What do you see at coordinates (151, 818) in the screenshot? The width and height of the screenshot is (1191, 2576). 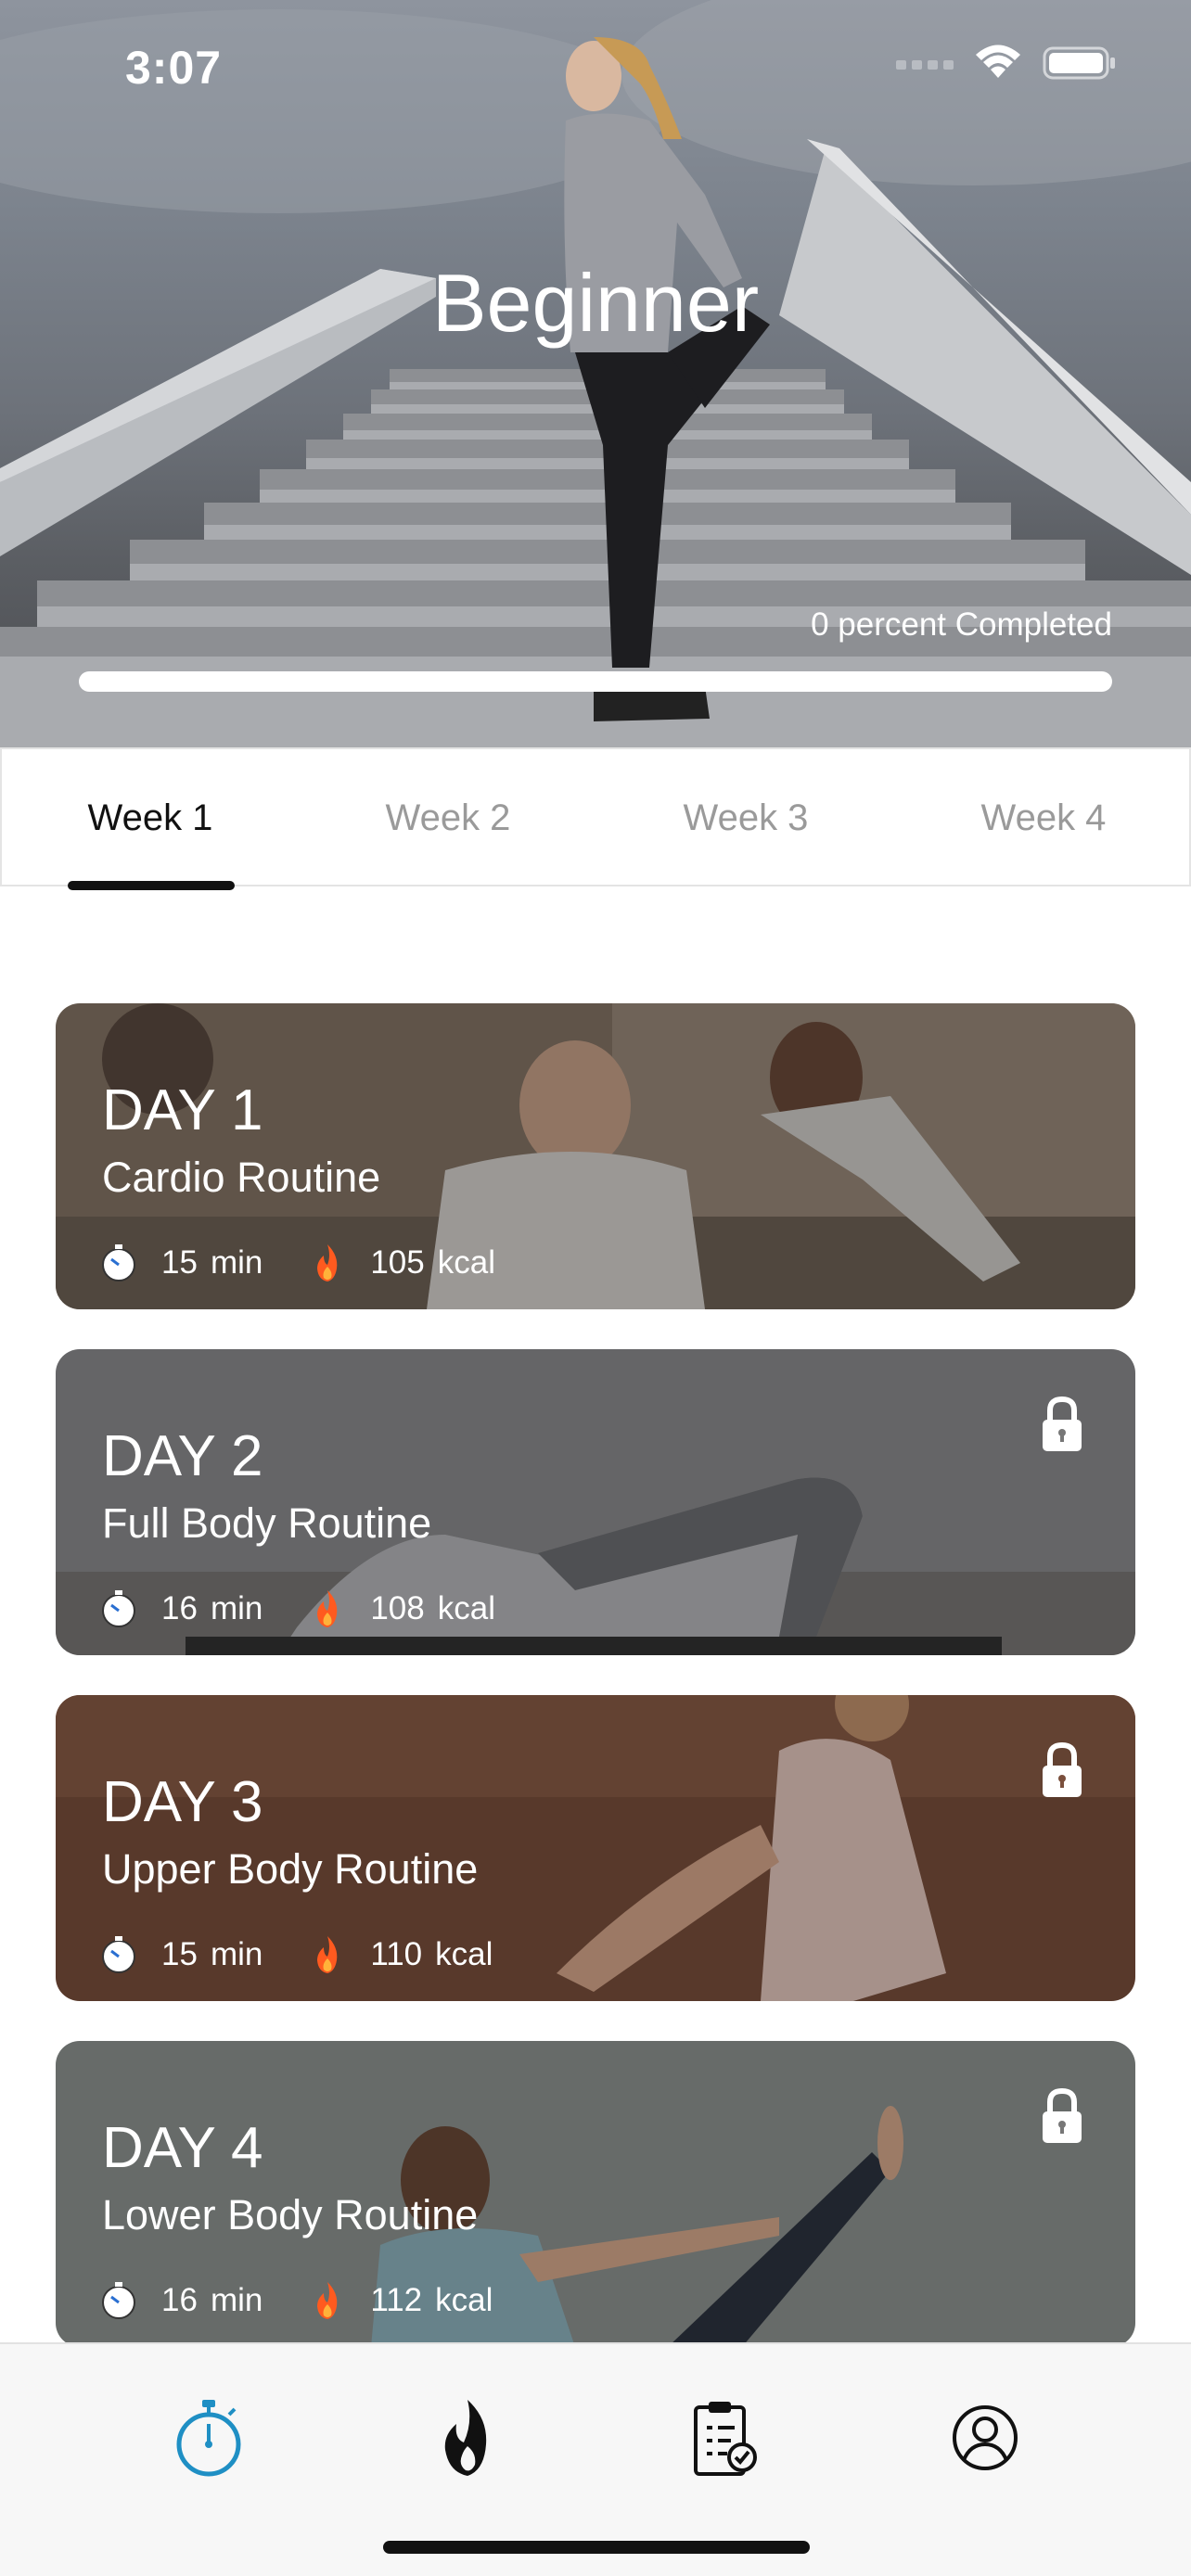 I see `tab-week-1: Week 1` at bounding box center [151, 818].